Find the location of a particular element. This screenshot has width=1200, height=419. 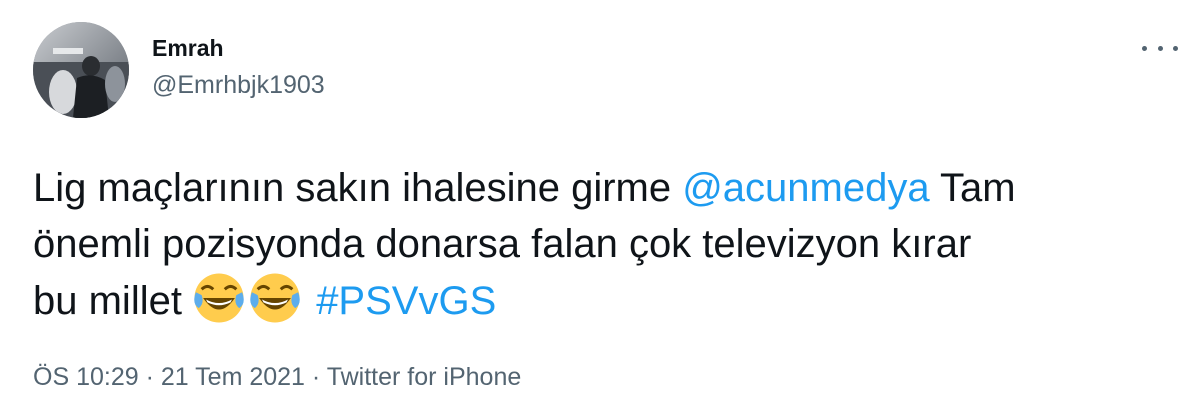

tweet-time: ÖS 10:29 is located at coordinates (86, 377).